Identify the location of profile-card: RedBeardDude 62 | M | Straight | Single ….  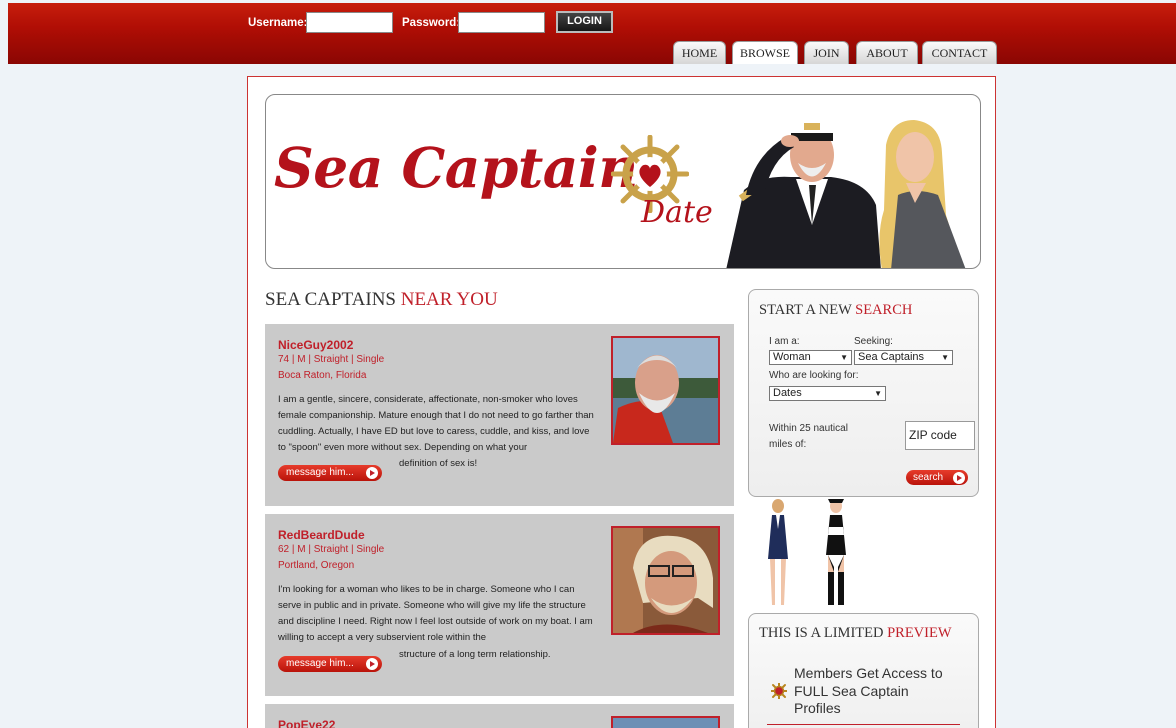
(499, 605).